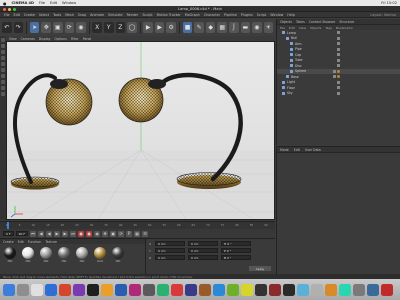 The height and width of the screenshot is (300, 400). Describe the element at coordinates (4, 9) in the screenshot. I see `close-window-button` at that location.